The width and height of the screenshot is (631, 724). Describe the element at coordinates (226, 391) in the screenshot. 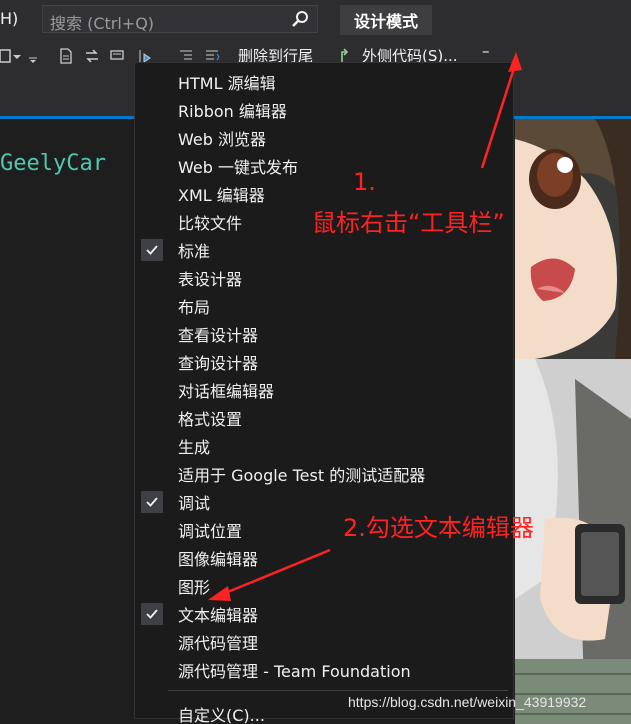

I see `context-menu-item-label: 对话框编辑器` at that location.